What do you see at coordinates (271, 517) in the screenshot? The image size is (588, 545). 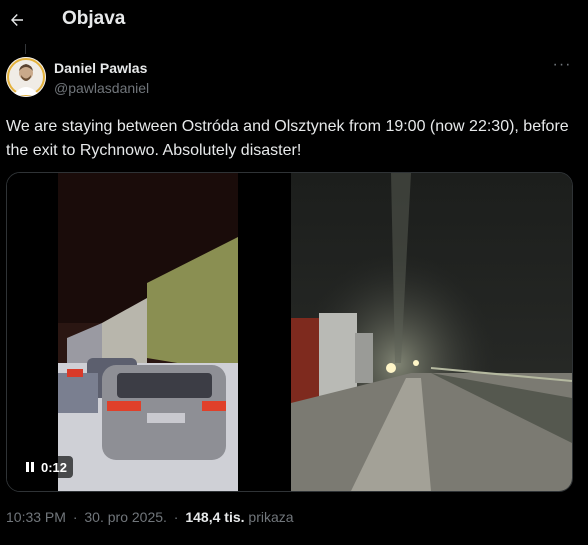 I see `view-label: prikaza` at bounding box center [271, 517].